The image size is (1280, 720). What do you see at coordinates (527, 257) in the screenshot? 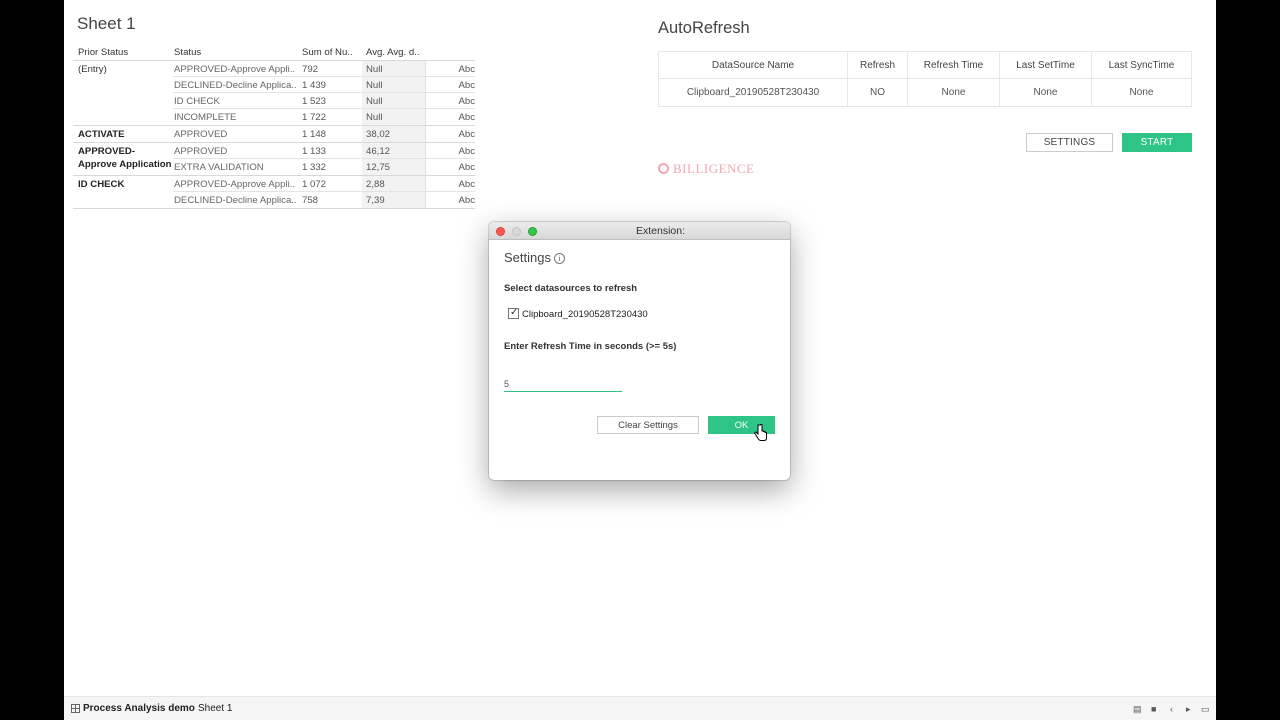
I see `settings-heading-text: Settings` at bounding box center [527, 257].